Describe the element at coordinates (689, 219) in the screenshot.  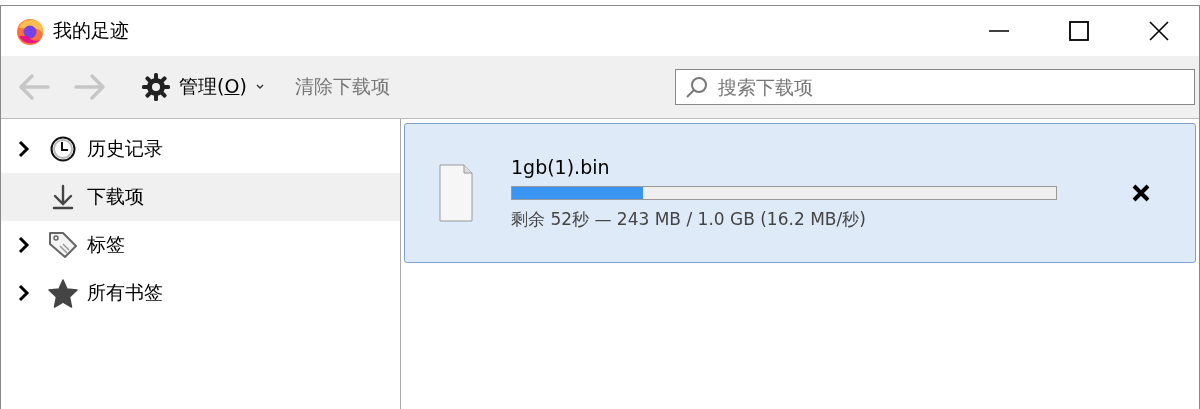
I see `download-status: 剩余 52秒 — 243 MB / 1.0 GB (16.2 MB/秒)` at that location.